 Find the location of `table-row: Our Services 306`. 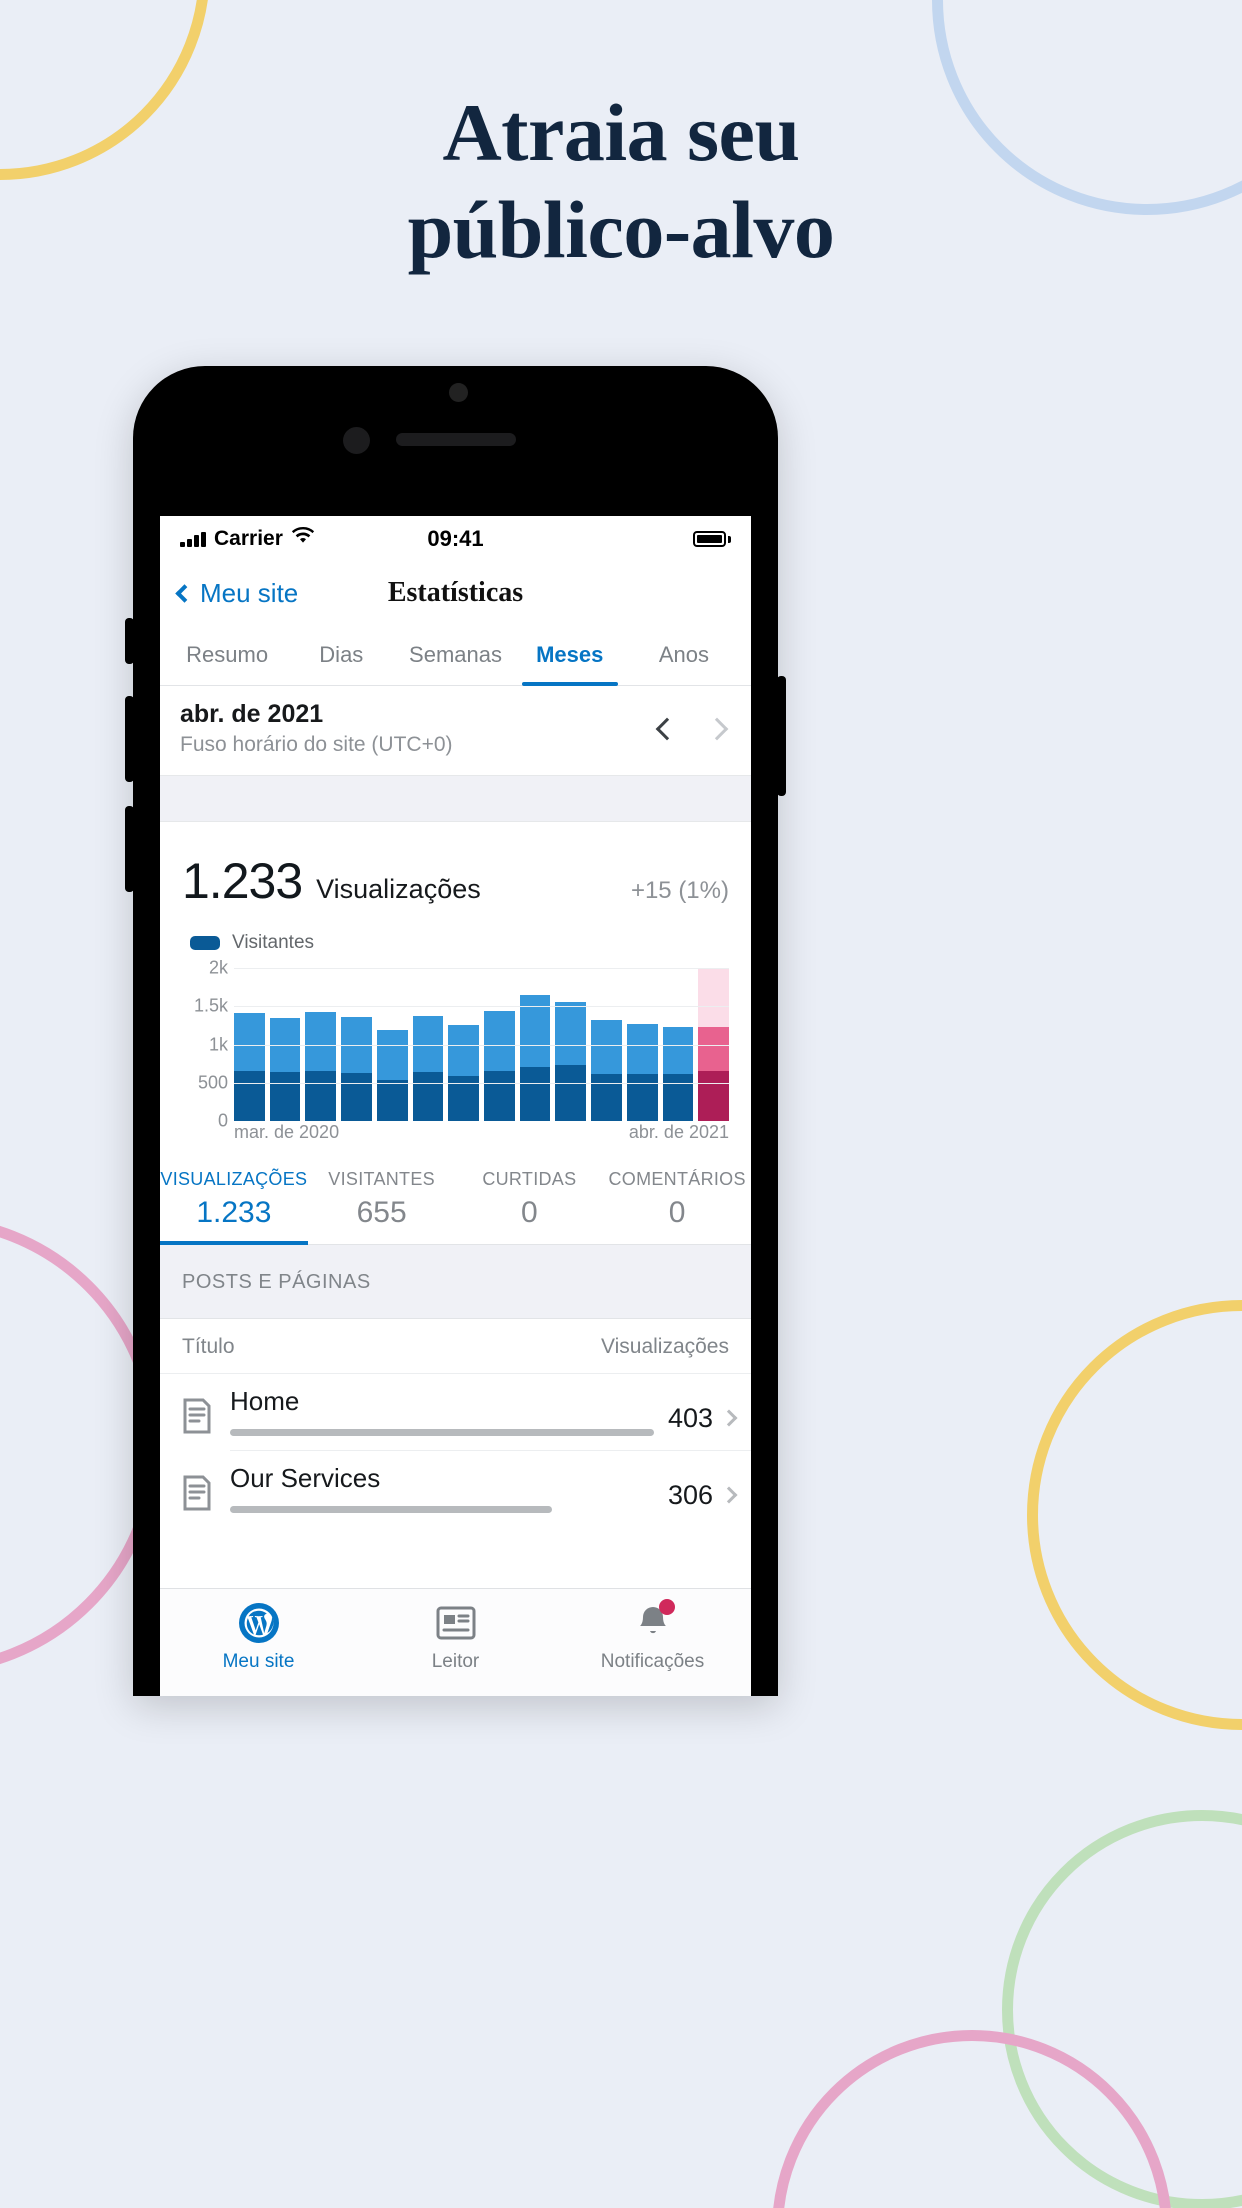

table-row: Our Services 306 is located at coordinates (455, 1489).